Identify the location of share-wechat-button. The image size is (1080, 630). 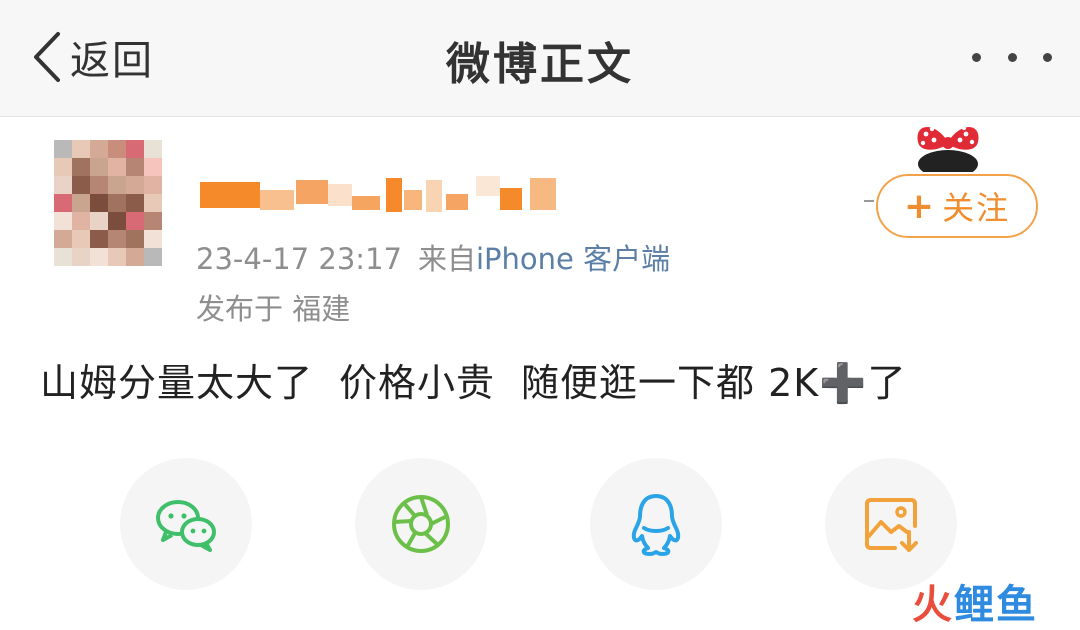
(186, 524).